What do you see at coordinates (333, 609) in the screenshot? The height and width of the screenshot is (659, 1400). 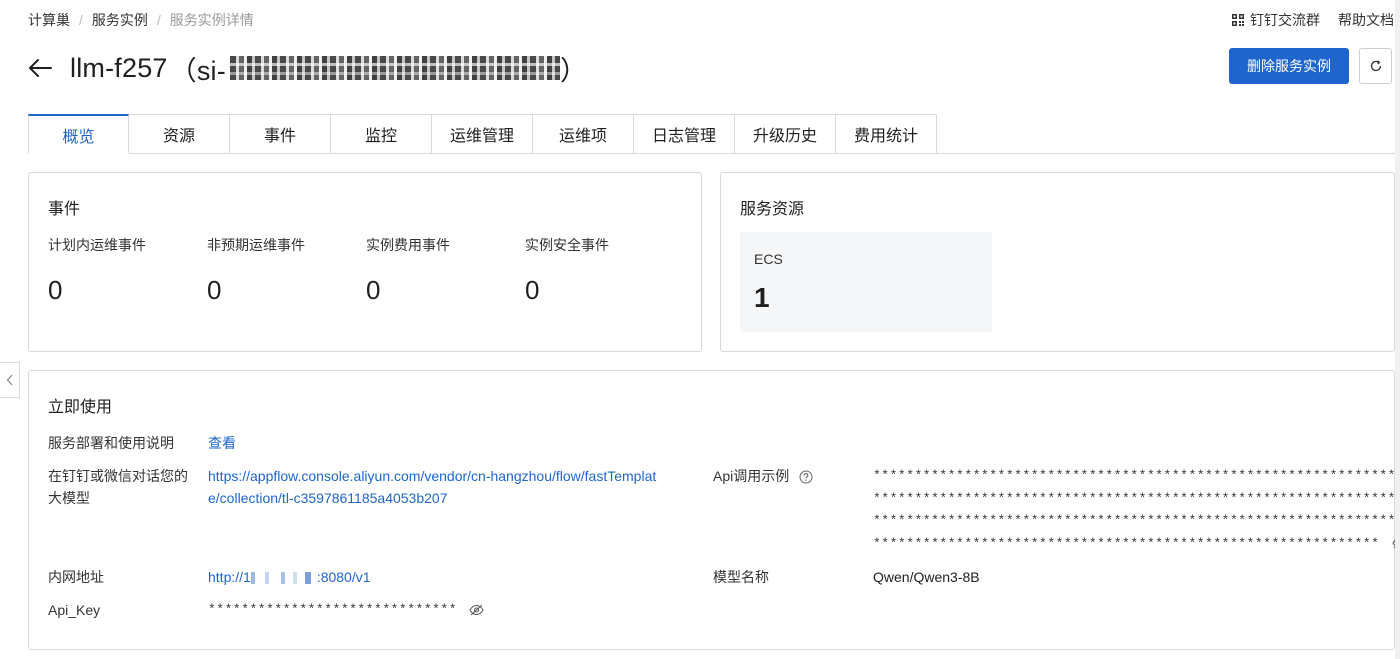 I see `api-key-value: ******************************` at bounding box center [333, 609].